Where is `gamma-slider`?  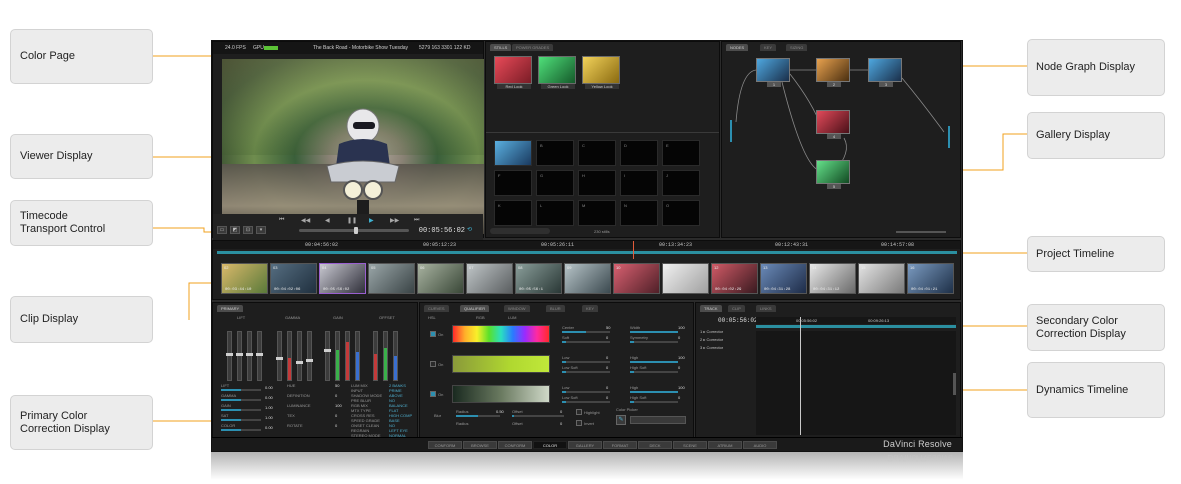
gamma-slider is located at coordinates (241, 400).